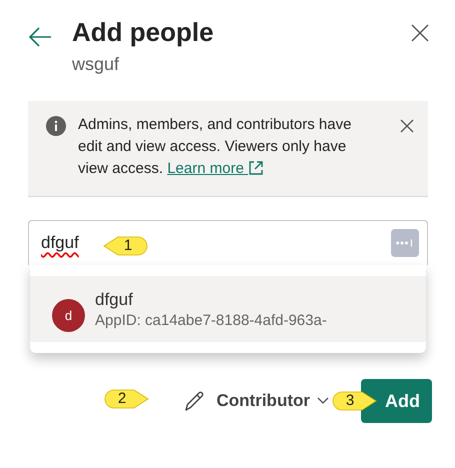 This screenshot has height=468, width=455. I want to click on info-icon, so click(56, 126).